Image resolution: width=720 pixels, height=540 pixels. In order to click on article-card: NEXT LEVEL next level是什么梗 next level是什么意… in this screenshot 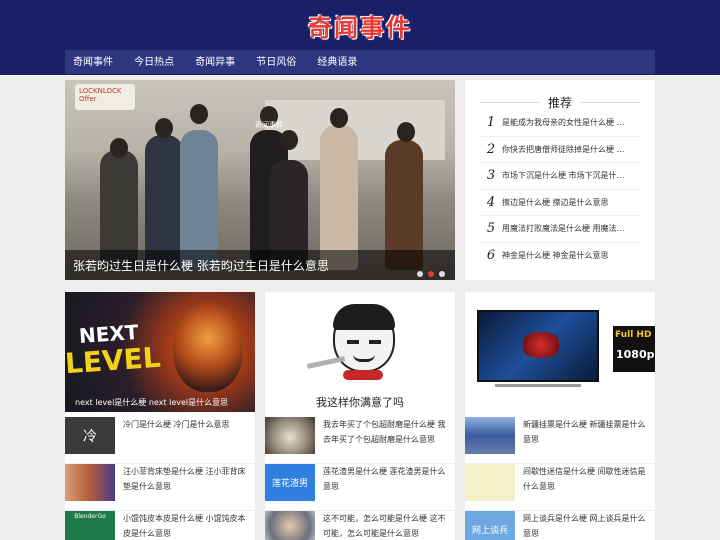, I will do `click(160, 416)`.